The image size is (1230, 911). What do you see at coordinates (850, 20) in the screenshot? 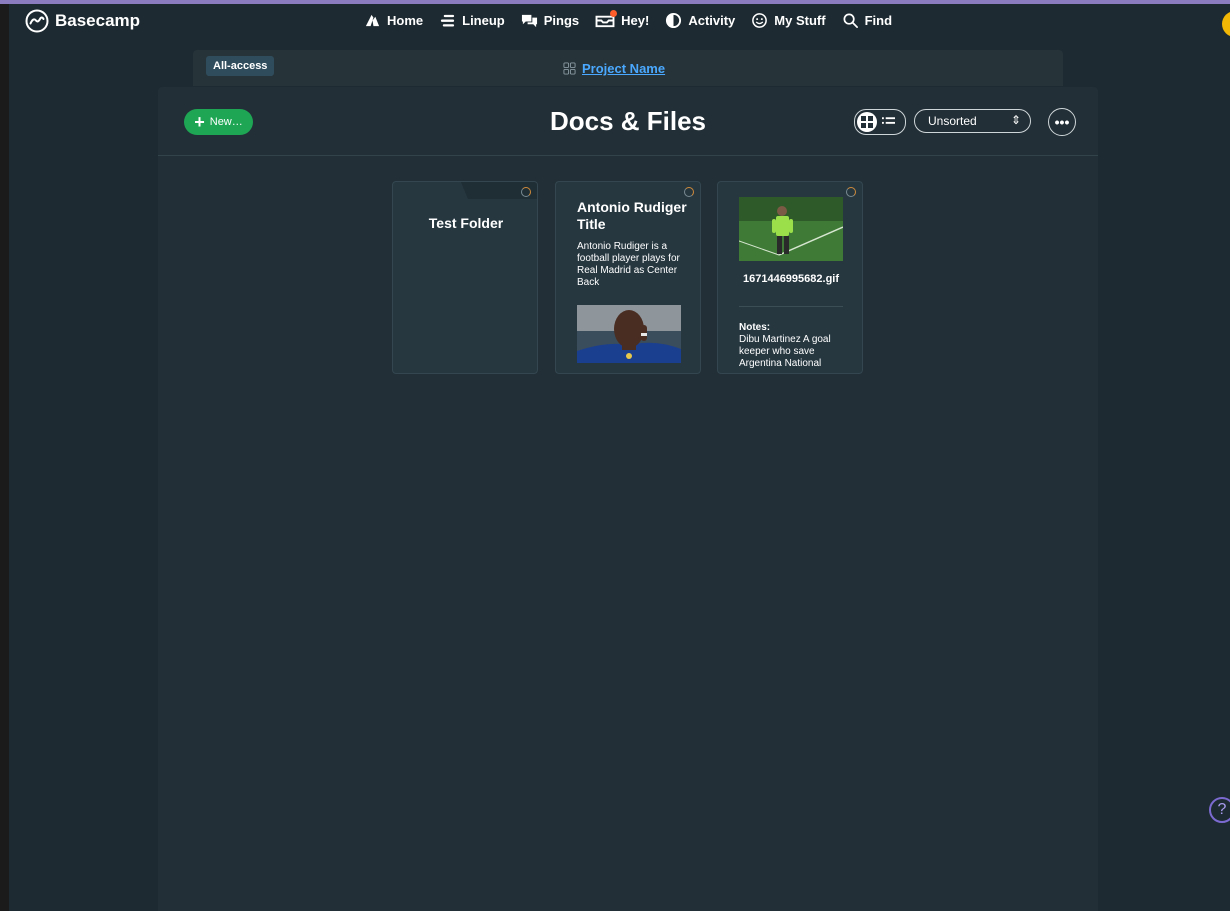
I see `search-icon` at bounding box center [850, 20].